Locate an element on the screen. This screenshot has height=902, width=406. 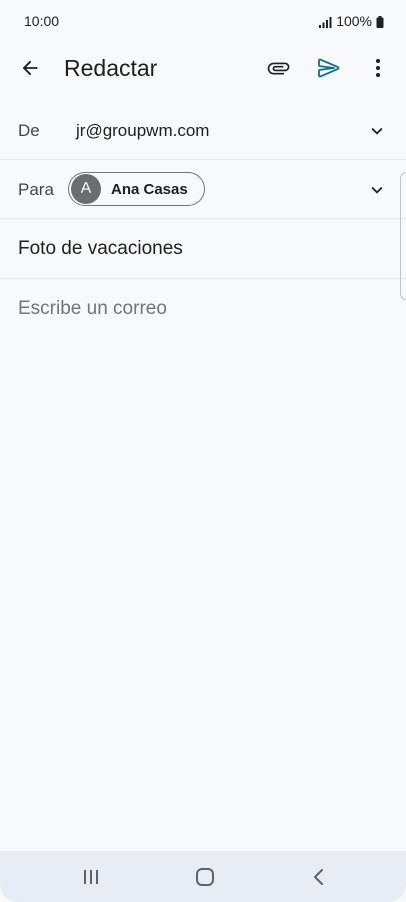
from-expand-button is located at coordinates (377, 131).